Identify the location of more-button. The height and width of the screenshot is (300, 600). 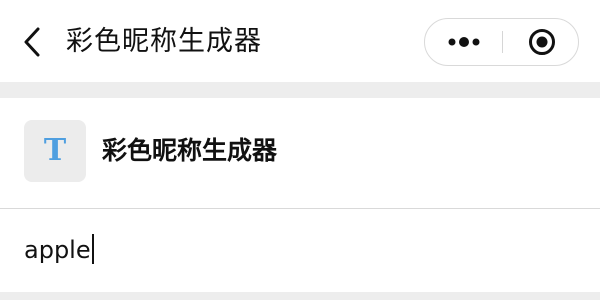
(463, 42).